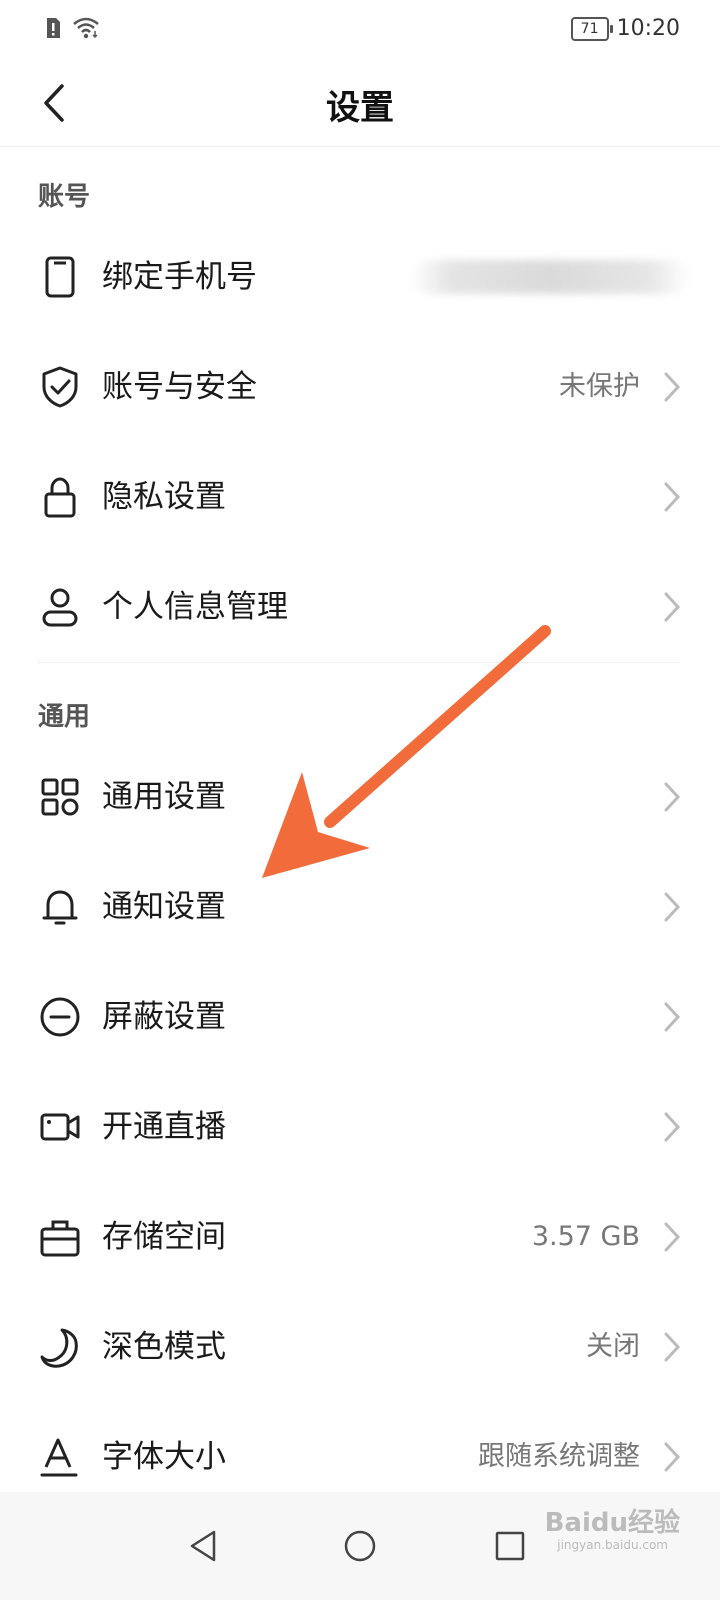 The width and height of the screenshot is (720, 1600). Describe the element at coordinates (510, 1546) in the screenshot. I see `nav-recents-icon` at that location.